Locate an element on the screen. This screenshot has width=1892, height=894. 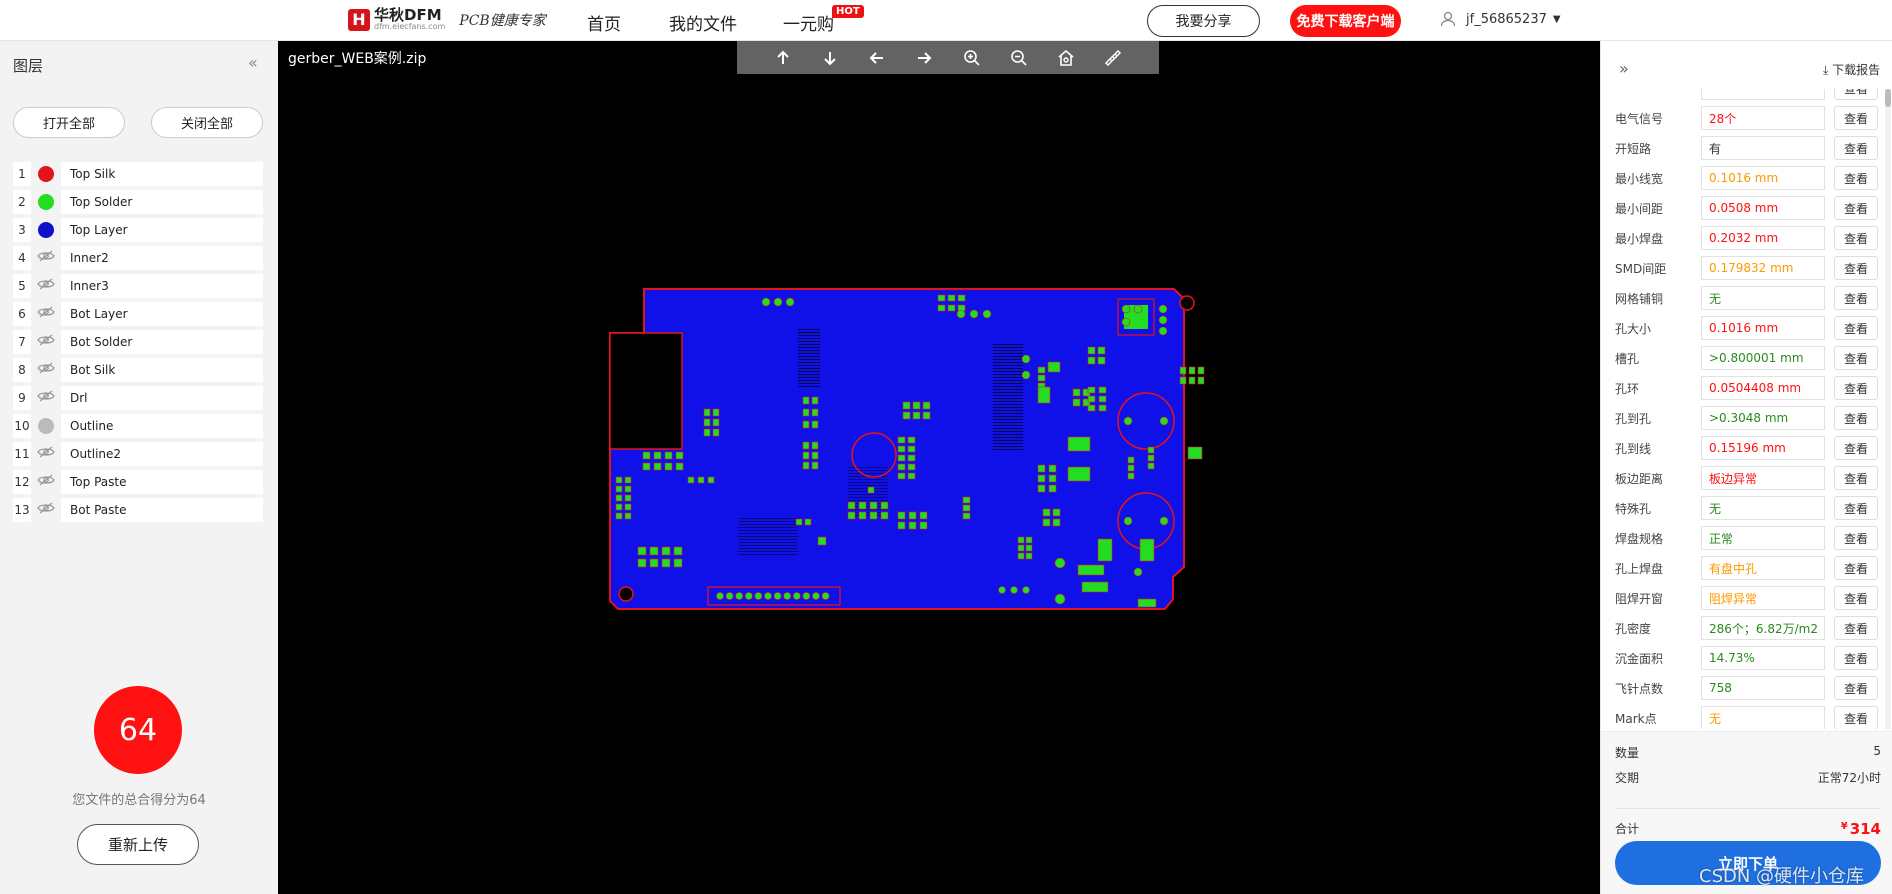
check-list-scrollbar is located at coordinates (1888, 409).